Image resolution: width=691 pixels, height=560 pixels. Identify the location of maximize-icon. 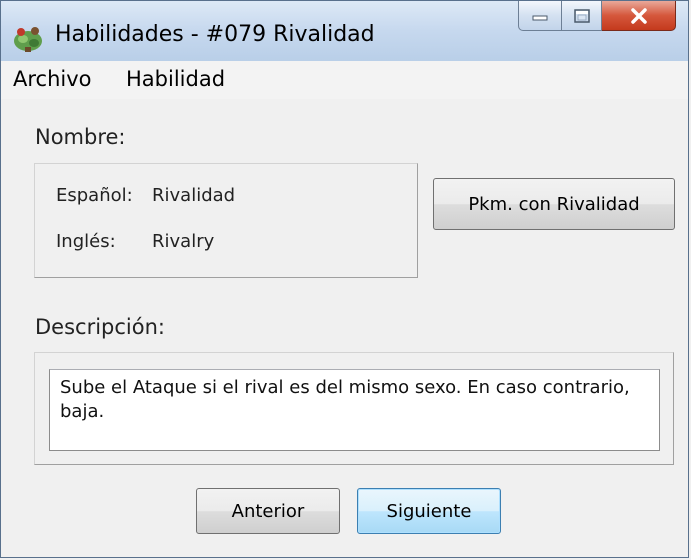
(581, 15).